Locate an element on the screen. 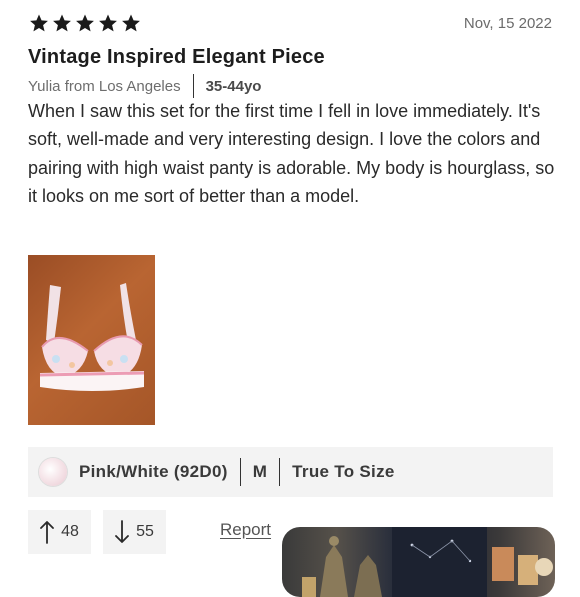 The width and height of the screenshot is (580, 597). bra-photo-image is located at coordinates (92, 337).